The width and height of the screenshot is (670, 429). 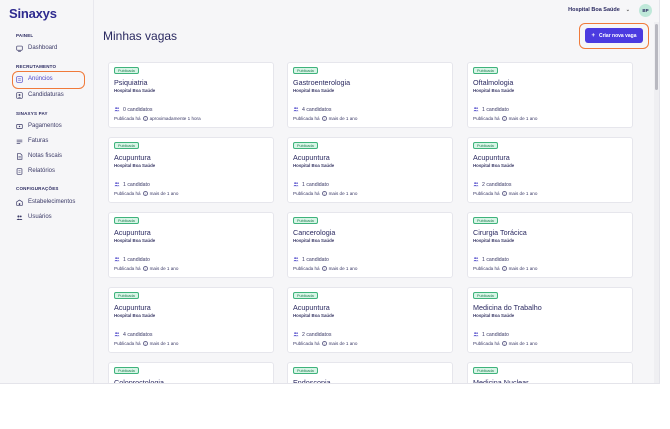 What do you see at coordinates (36, 66) in the screenshot?
I see `sidebar-section-recrutamento: RECRUTAMENTO` at bounding box center [36, 66].